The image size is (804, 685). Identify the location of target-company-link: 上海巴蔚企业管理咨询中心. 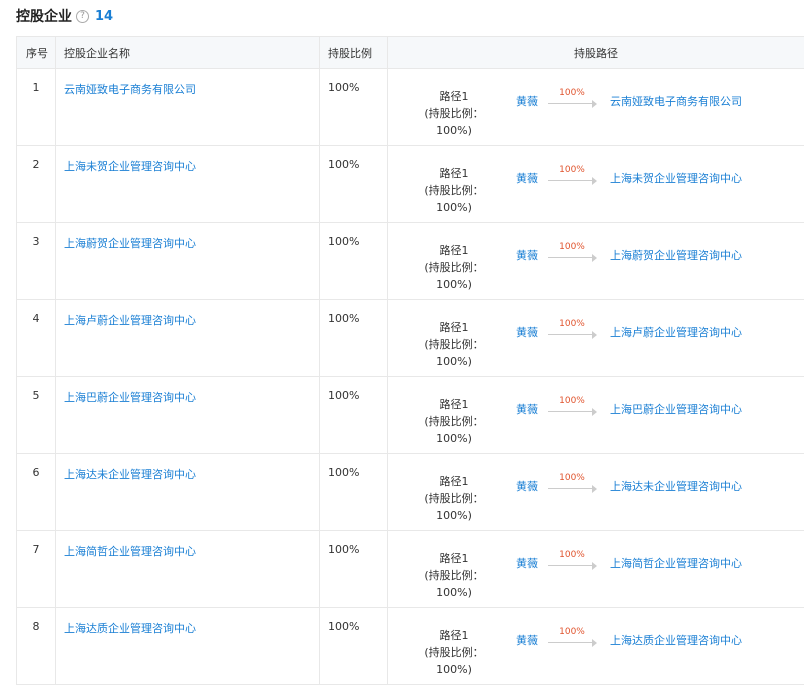
(676, 409).